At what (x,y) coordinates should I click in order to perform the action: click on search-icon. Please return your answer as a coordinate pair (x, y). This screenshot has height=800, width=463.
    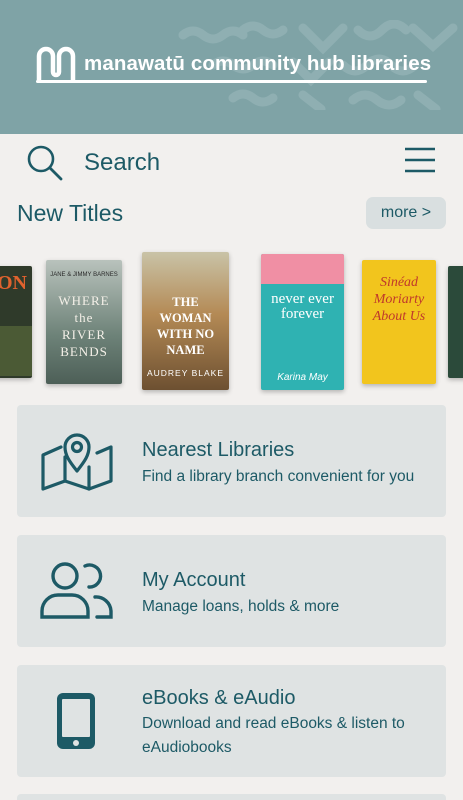
    Looking at the image, I should click on (45, 163).